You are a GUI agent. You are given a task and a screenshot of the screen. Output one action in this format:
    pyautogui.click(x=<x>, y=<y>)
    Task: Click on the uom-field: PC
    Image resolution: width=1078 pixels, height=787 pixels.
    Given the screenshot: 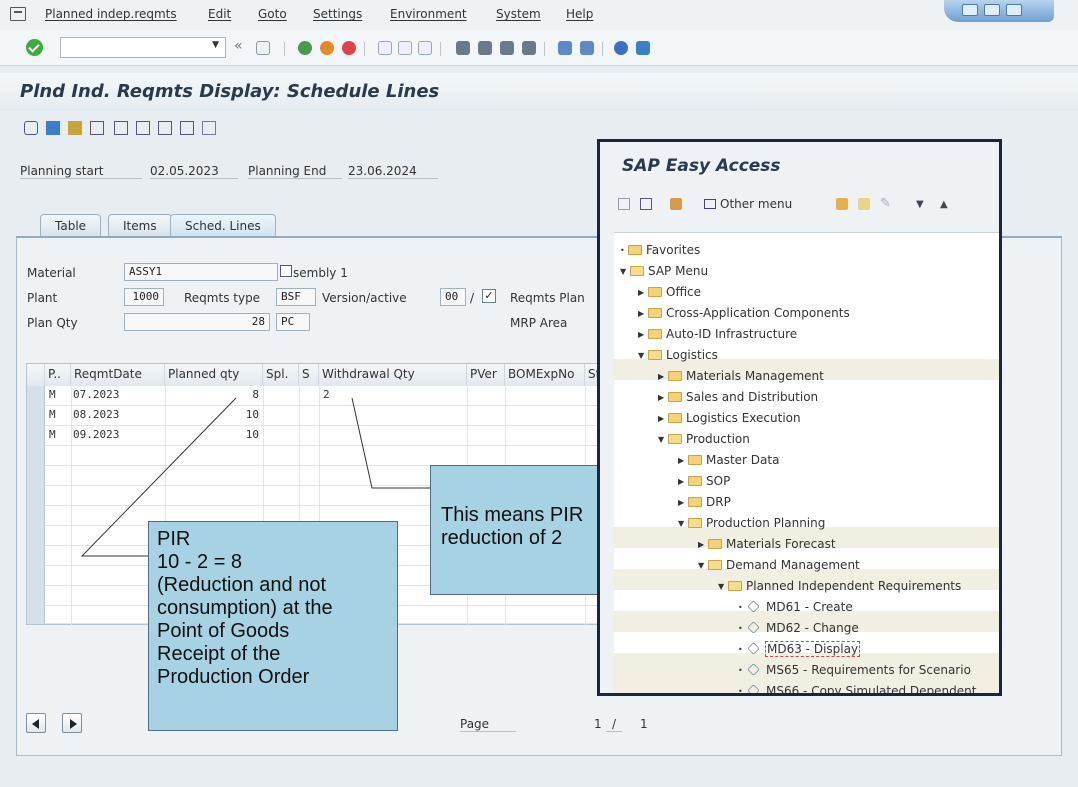 What is the action you would take?
    pyautogui.click(x=293, y=322)
    